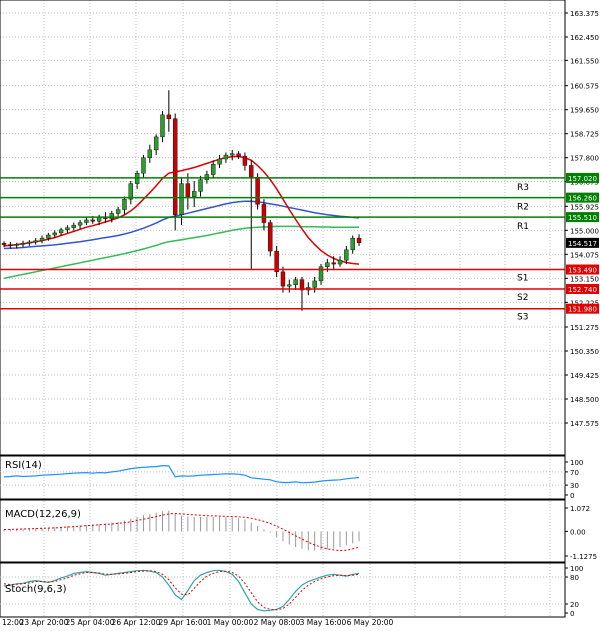 The height and width of the screenshot is (631, 600). I want to click on stoch-panel: Stoch(9,6,3), so click(282, 590).